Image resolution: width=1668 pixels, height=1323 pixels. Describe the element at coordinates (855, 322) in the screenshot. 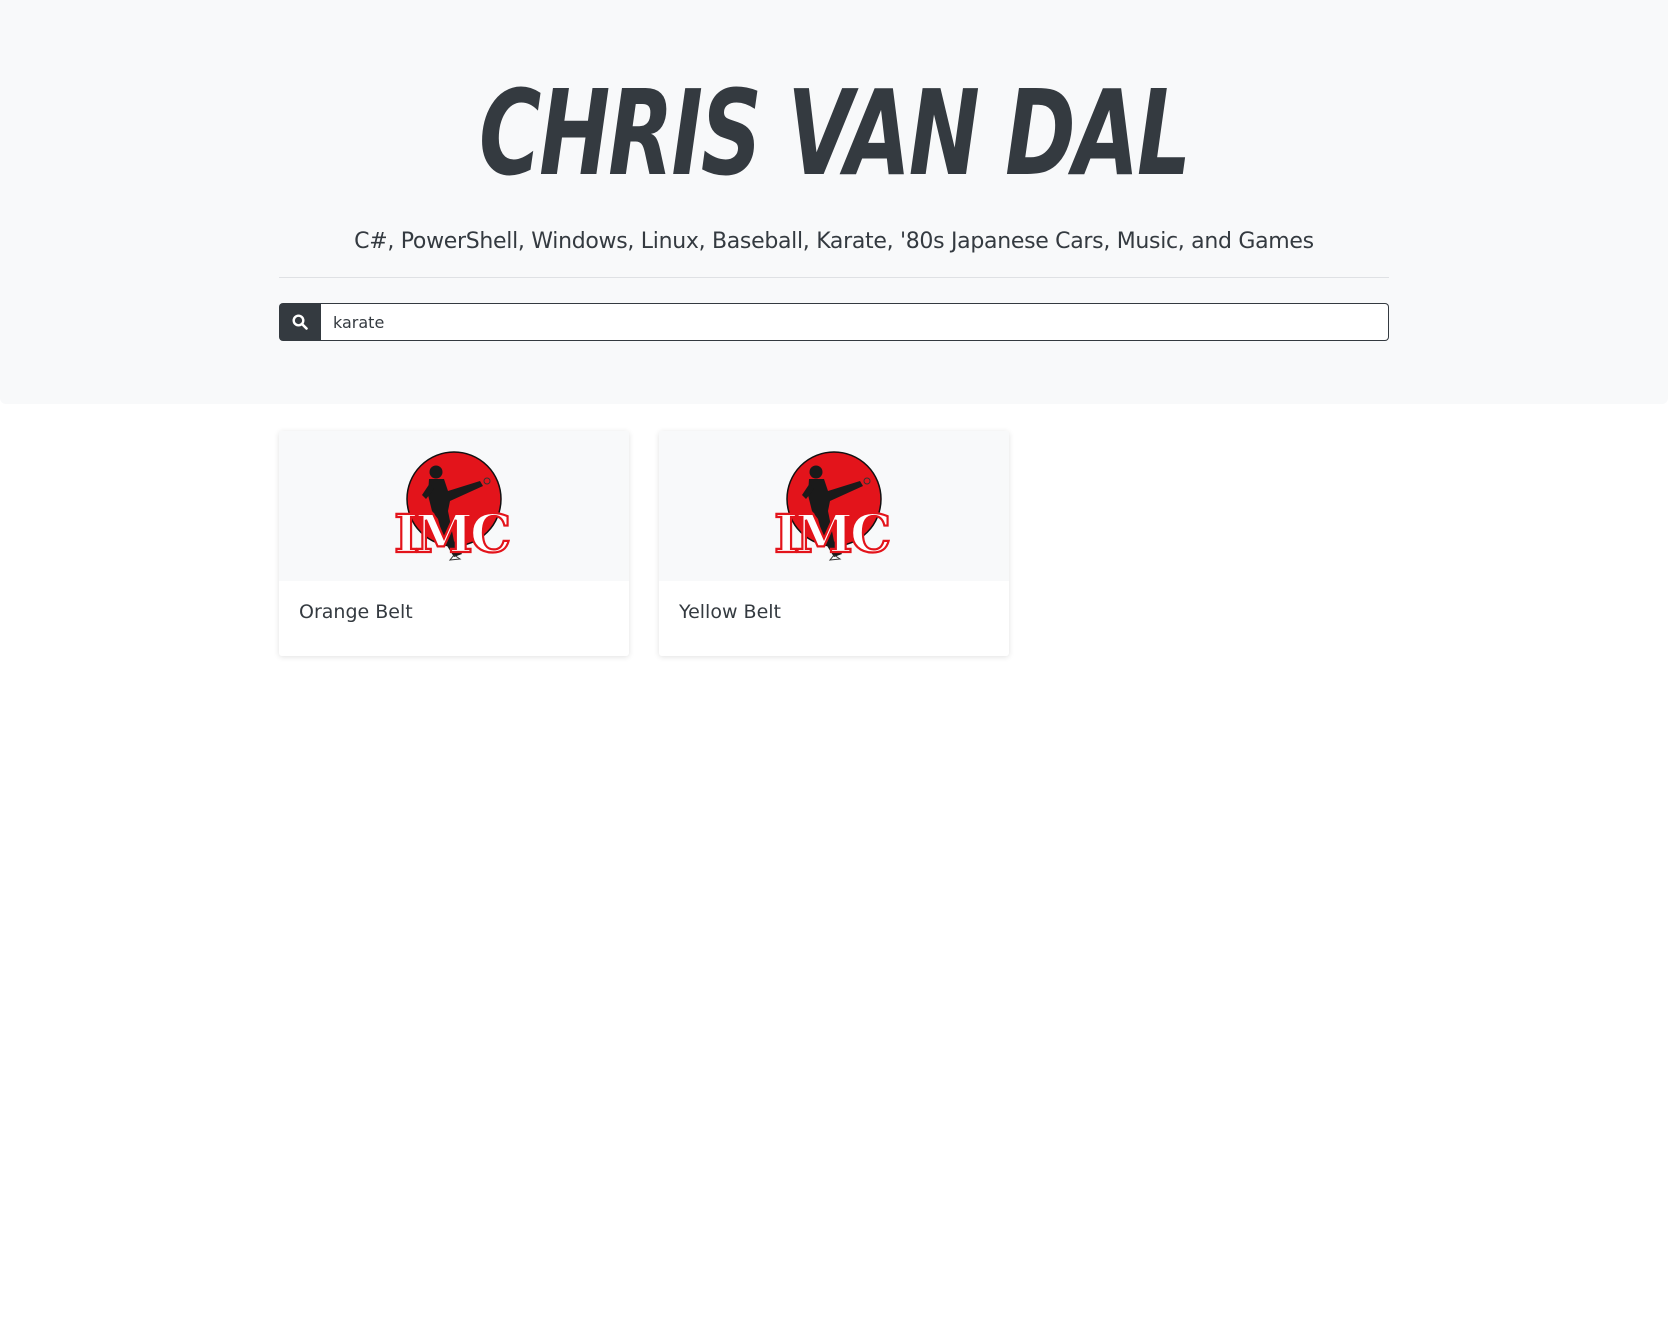

I see `search-input` at that location.